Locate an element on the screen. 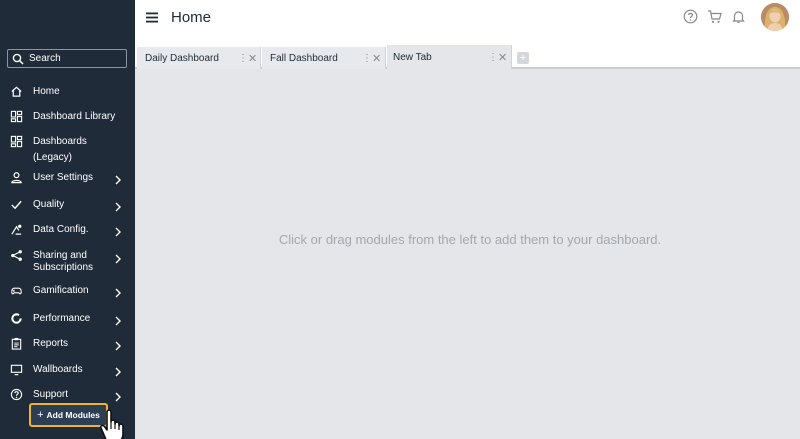 This screenshot has height=439, width=800. search-icon is located at coordinates (18, 59).